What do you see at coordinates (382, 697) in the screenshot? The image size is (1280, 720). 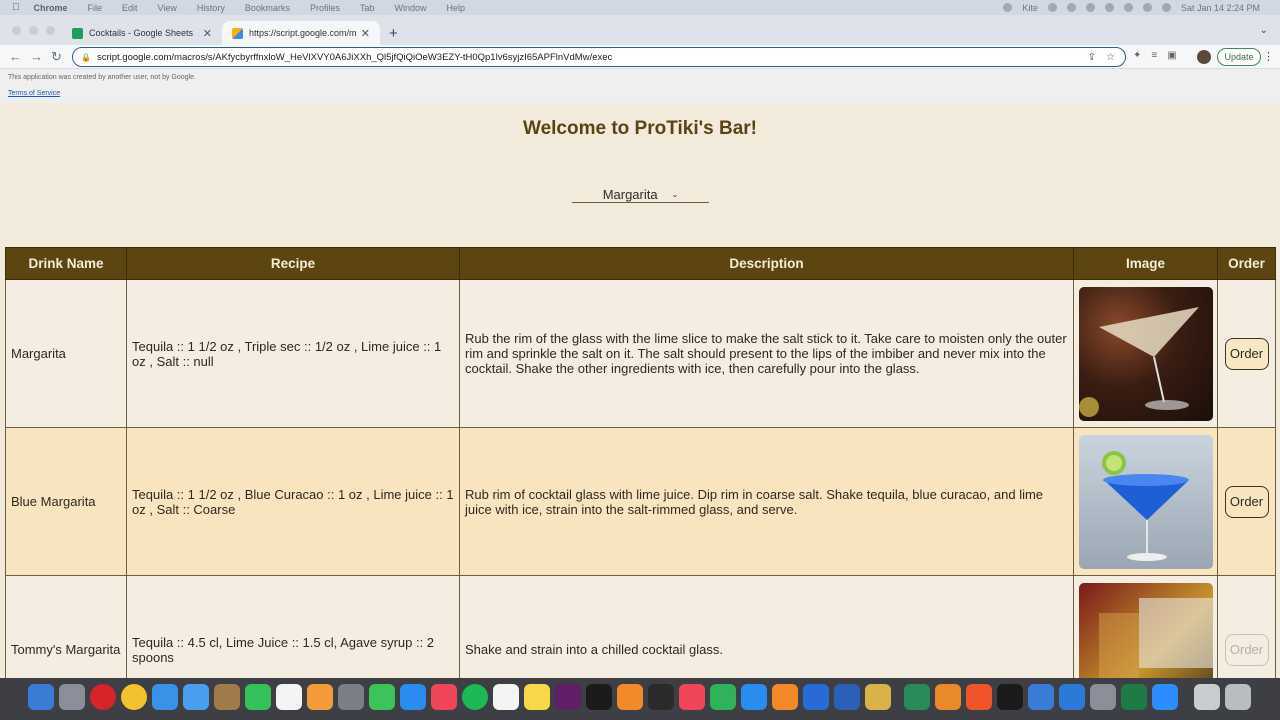 I see `messages-icon` at bounding box center [382, 697].